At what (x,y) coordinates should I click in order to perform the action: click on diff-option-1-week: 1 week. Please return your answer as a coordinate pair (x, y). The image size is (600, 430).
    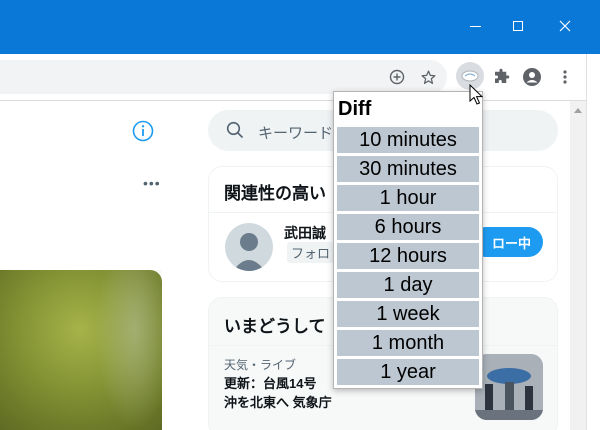
    Looking at the image, I should click on (408, 314).